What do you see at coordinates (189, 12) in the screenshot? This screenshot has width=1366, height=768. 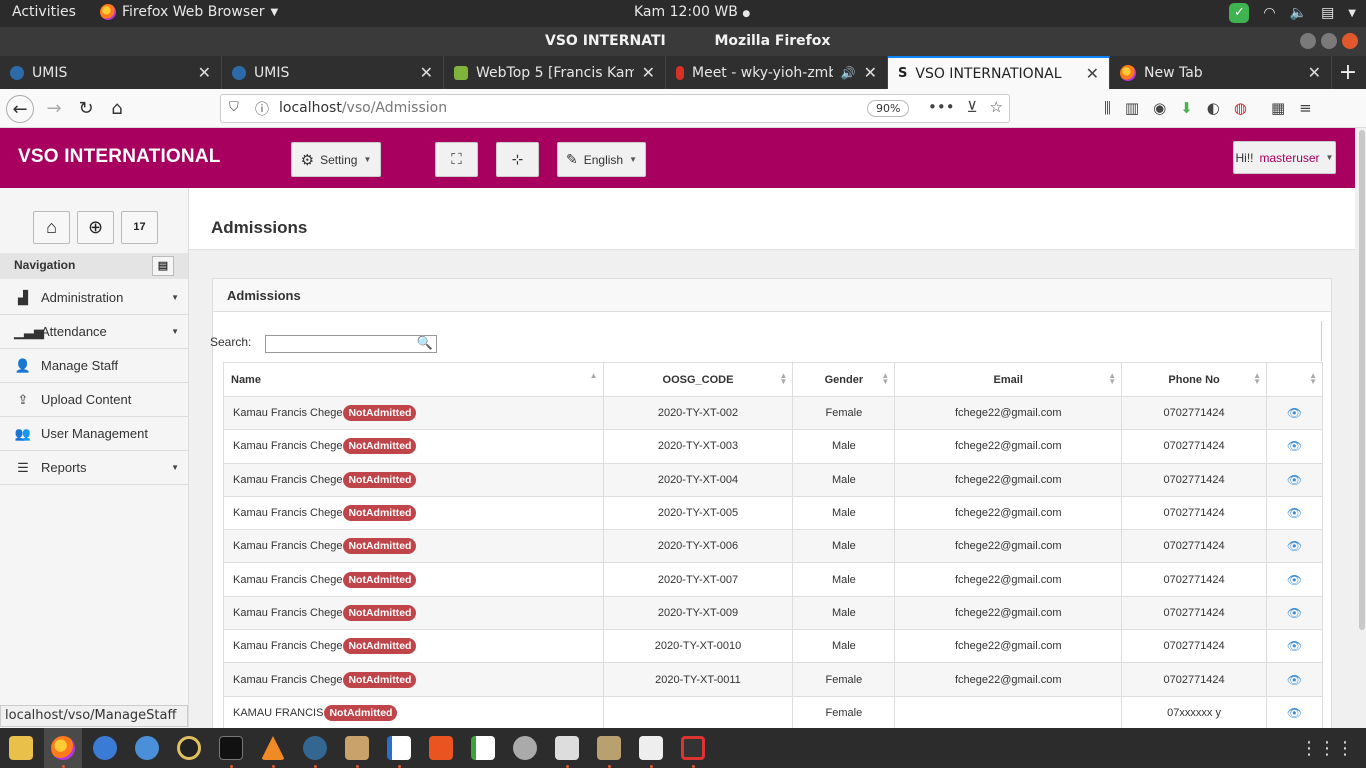 I see `app-menu: Firefox Web Browser ▼` at bounding box center [189, 12].